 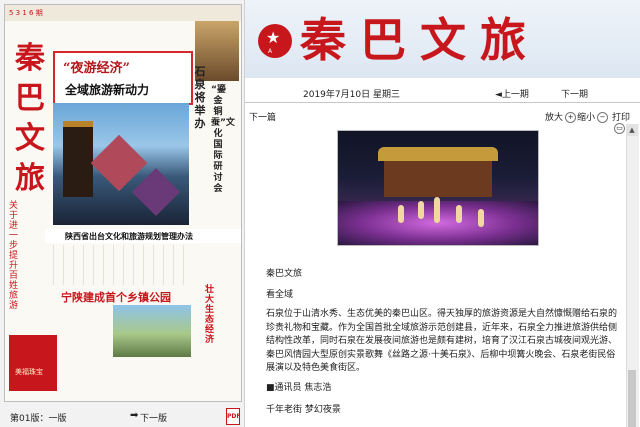 What do you see at coordinates (571, 117) in the screenshot?
I see `zoom-in-icon: +` at bounding box center [571, 117].